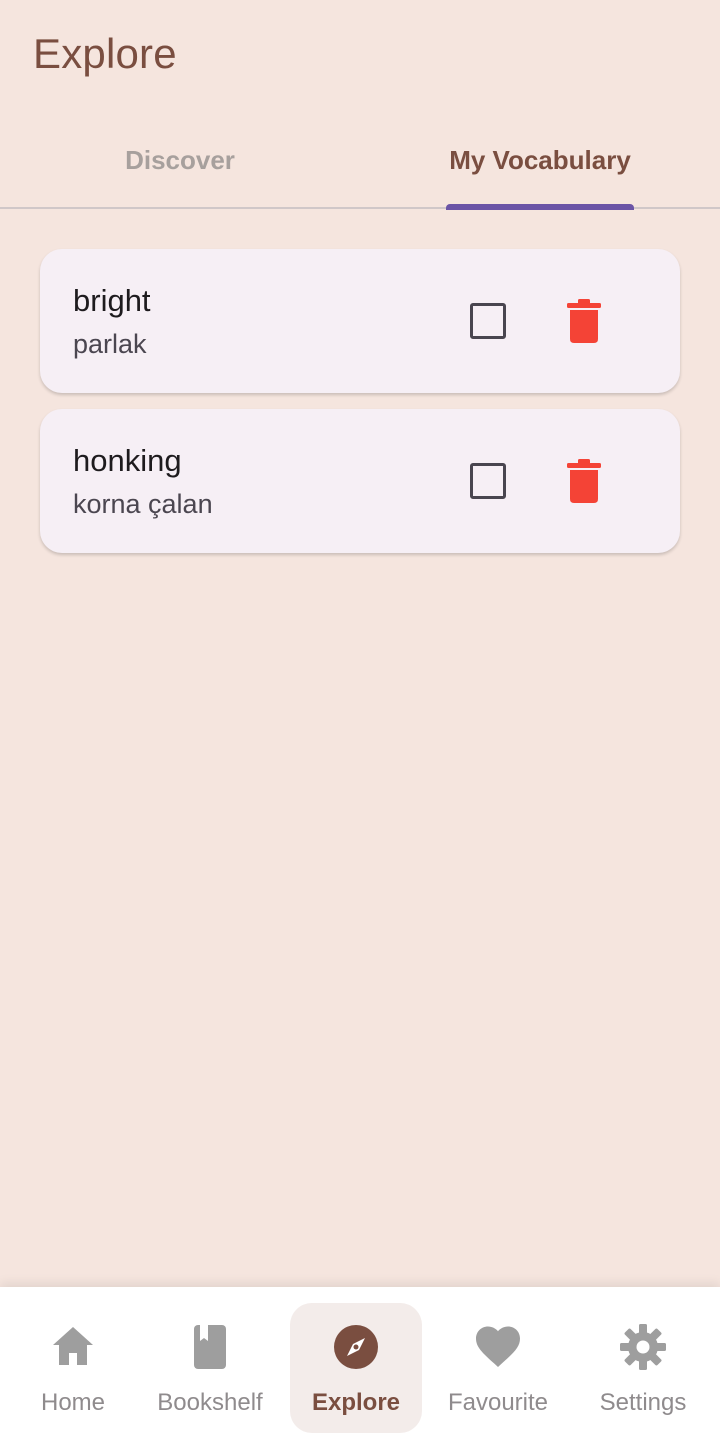 Image resolution: width=720 pixels, height=1436 pixels. I want to click on nav-item-bookshelf: Bookshelf, so click(210, 1368).